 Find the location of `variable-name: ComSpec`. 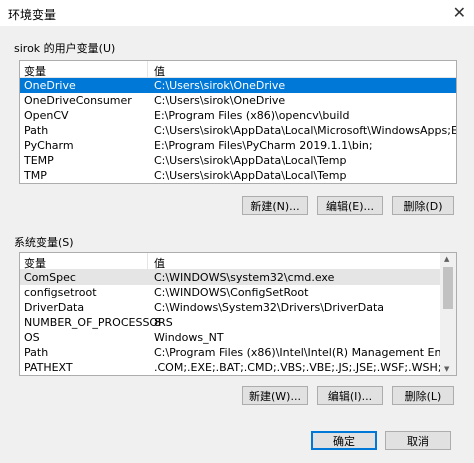

variable-name: ComSpec is located at coordinates (50, 277).